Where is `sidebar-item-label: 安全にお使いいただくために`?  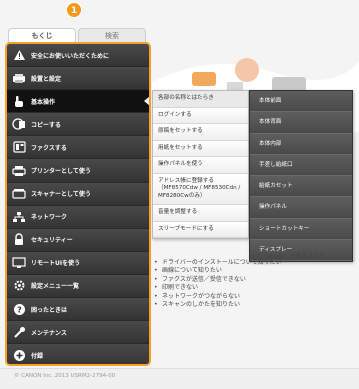
sidebar-item-label: 安全にお使いいただくために is located at coordinates (70, 56).